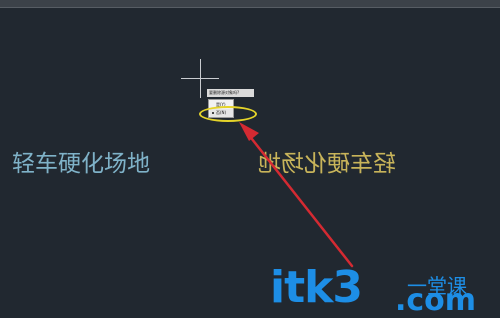  I want to click on arrow-shaft, so click(300, 200).